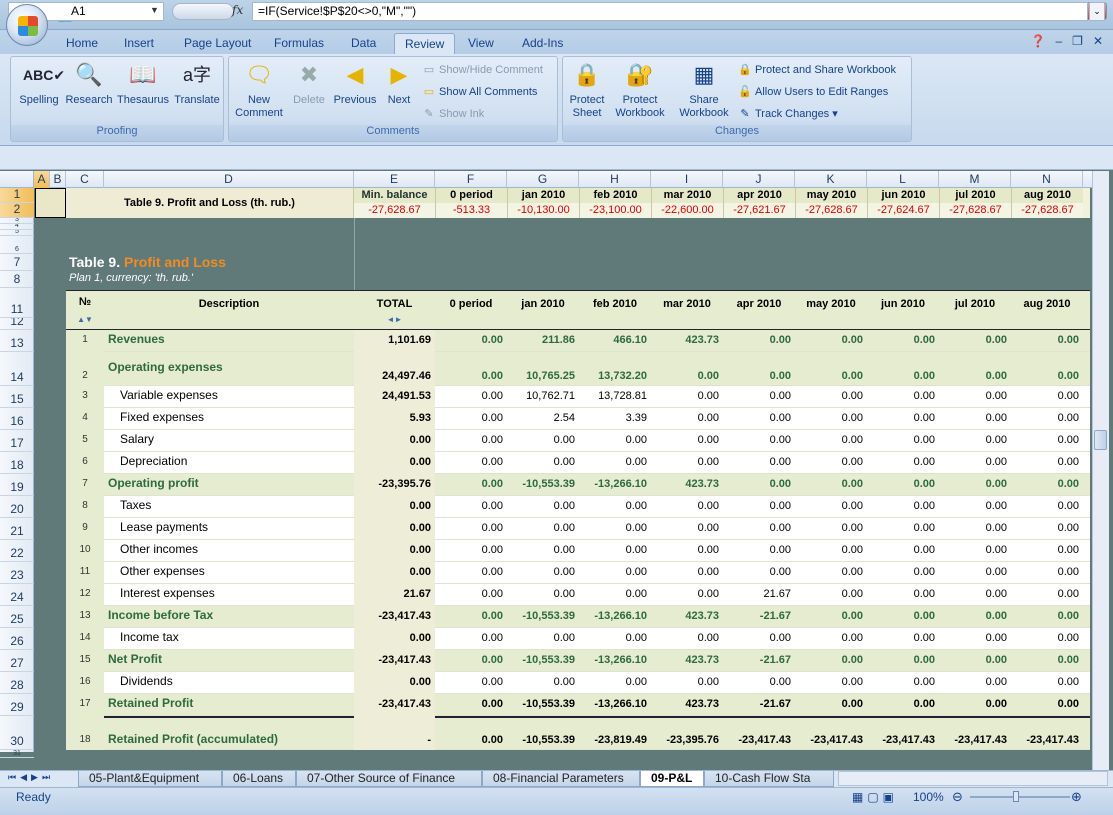 Image resolution: width=1113 pixels, height=815 pixels. I want to click on row-header: 14, so click(17, 369).